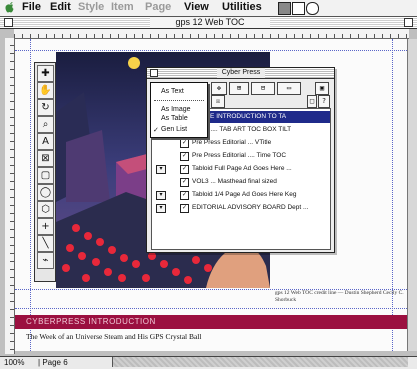 This screenshot has height=369, width=417. I want to click on pointer-tool-icon: ✚, so click(45, 73).